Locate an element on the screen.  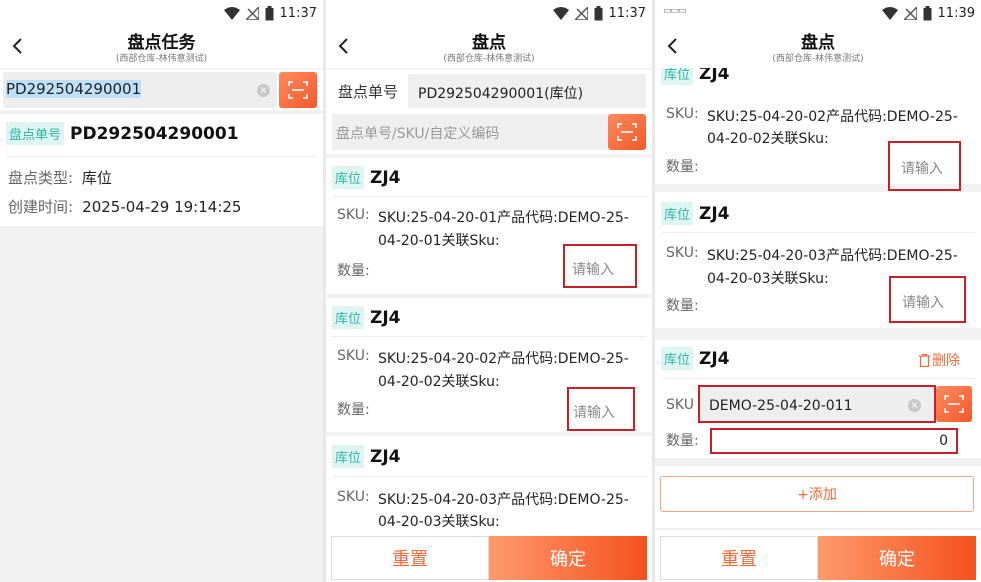
keyboard-notification-icon: ▭▭▭ is located at coordinates (674, 11).